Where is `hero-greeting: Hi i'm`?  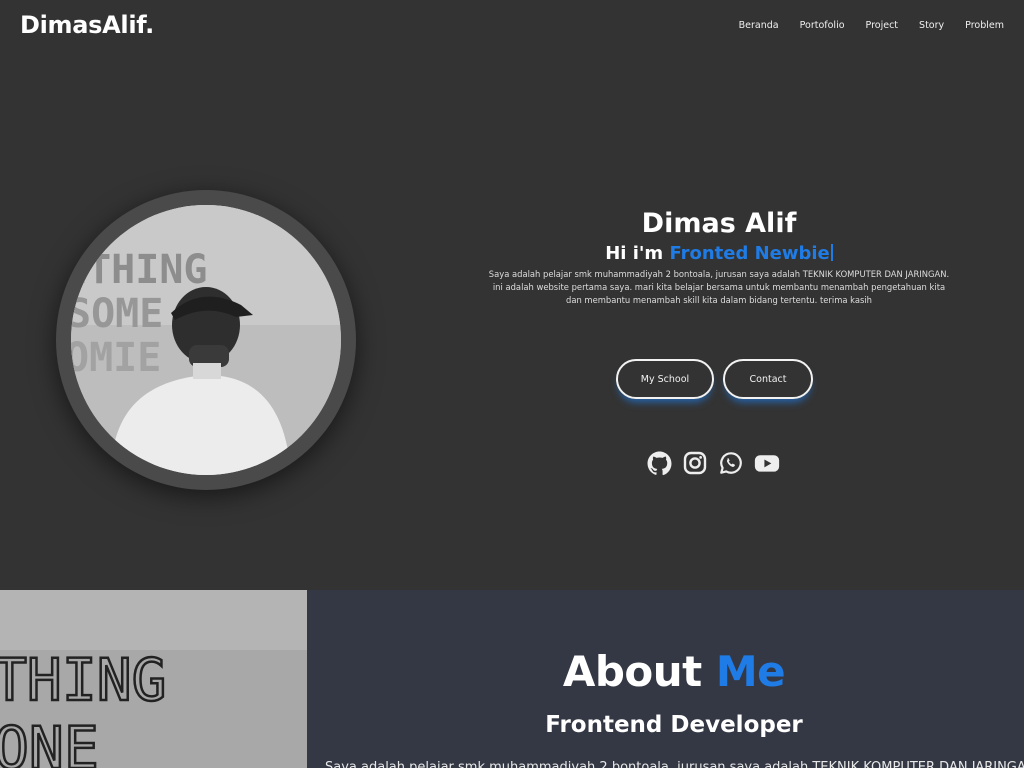 hero-greeting: Hi i'm is located at coordinates (637, 253).